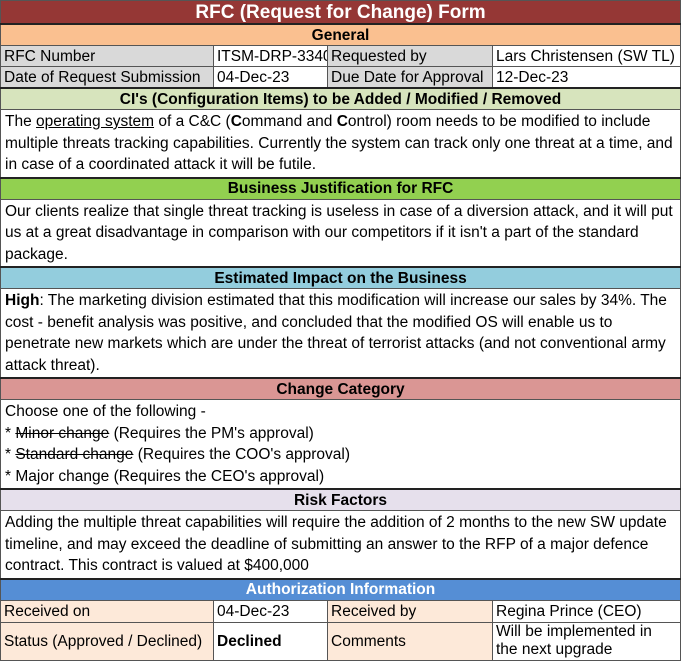  Describe the element at coordinates (62, 476) in the screenshot. I see `option-name: Major change` at that location.